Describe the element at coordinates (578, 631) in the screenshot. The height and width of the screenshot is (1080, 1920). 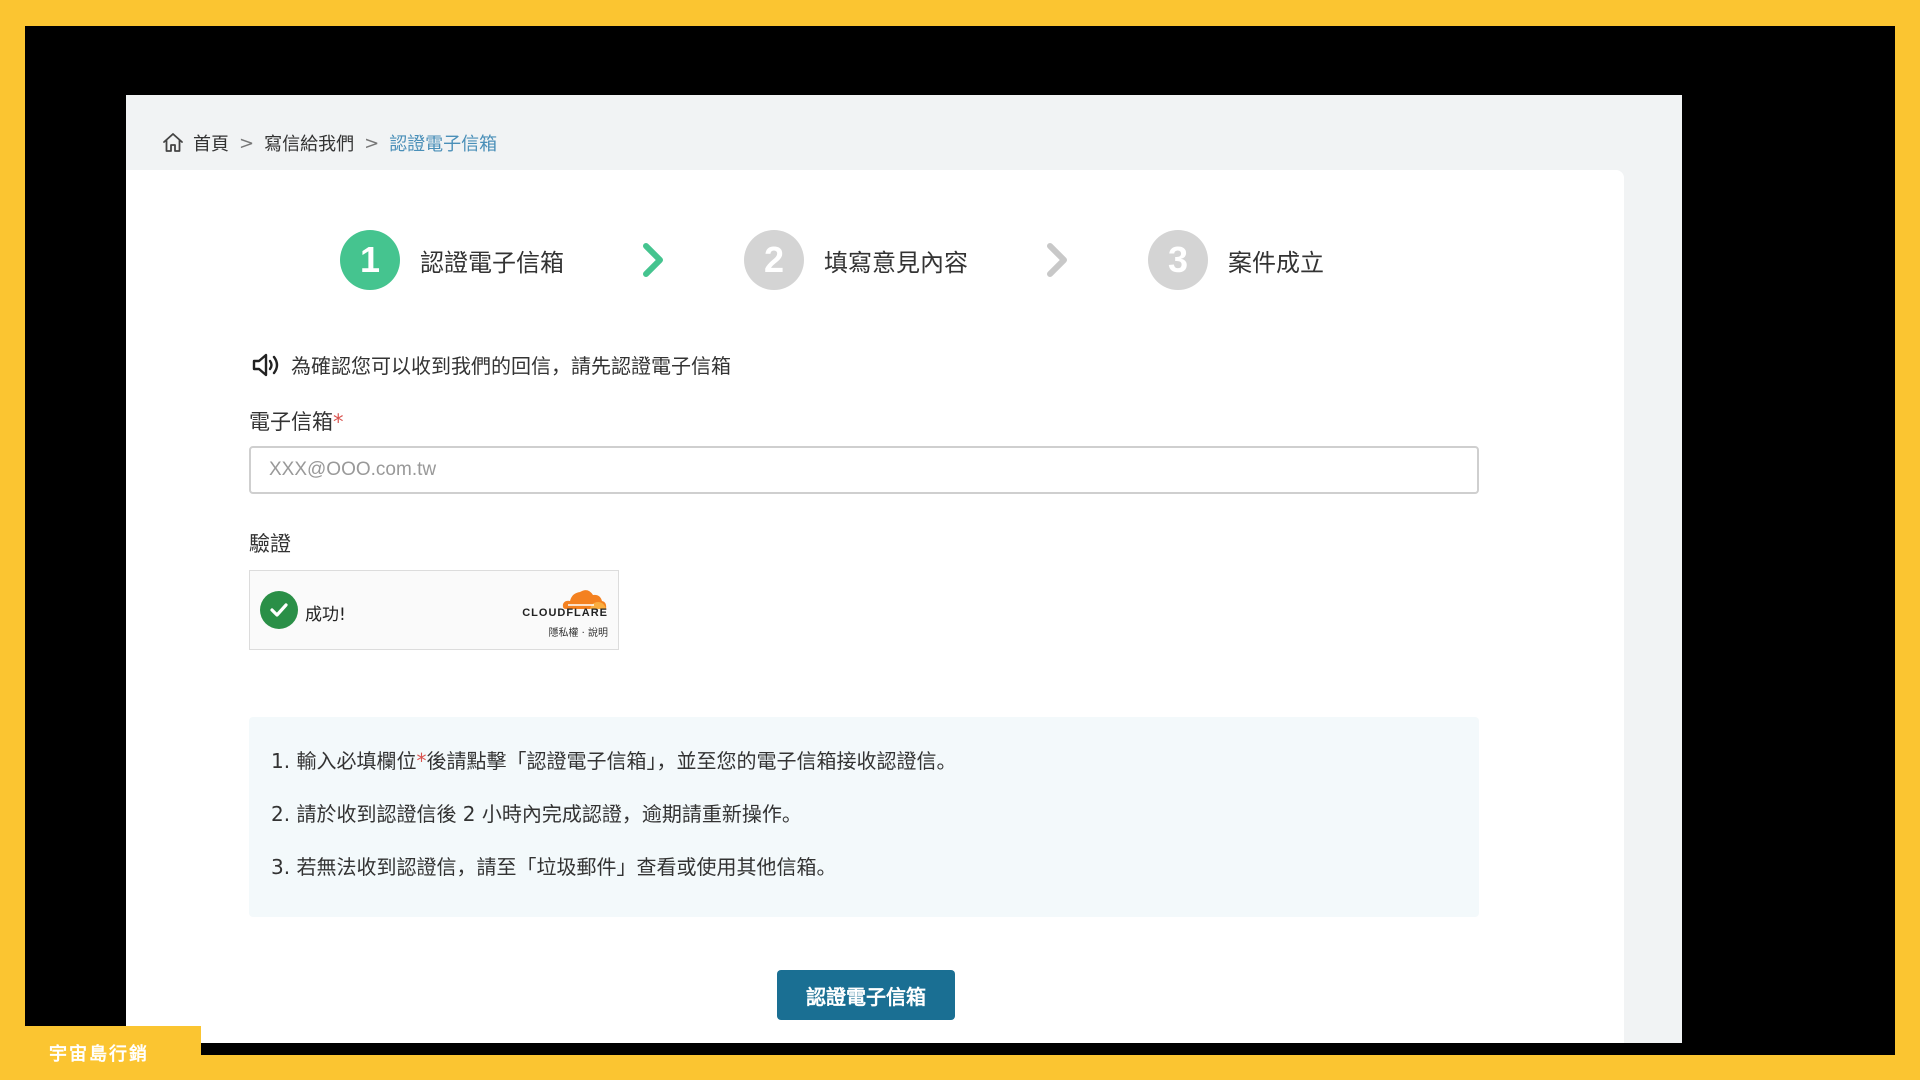
I see `captcha-links: 隱私權 · 說明` at that location.